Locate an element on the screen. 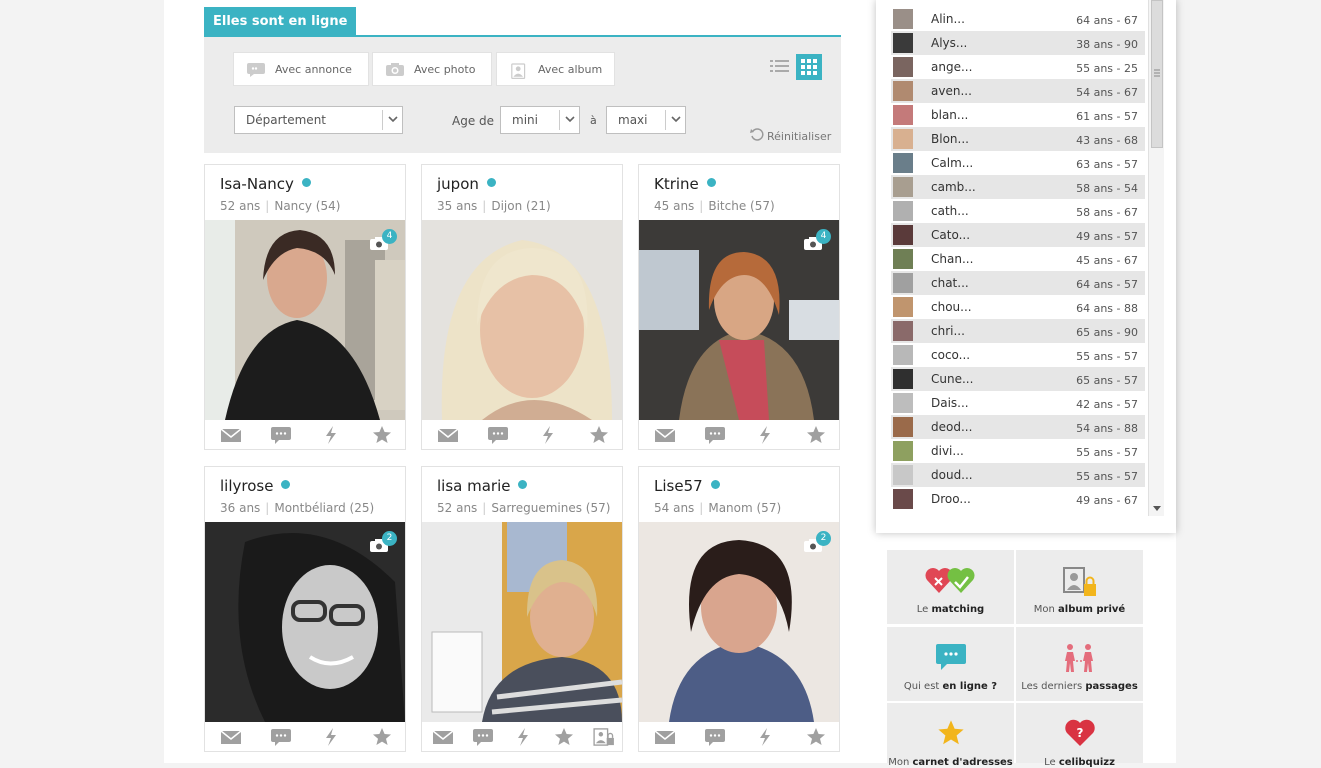  profile-photo: 4 is located at coordinates (739, 320).